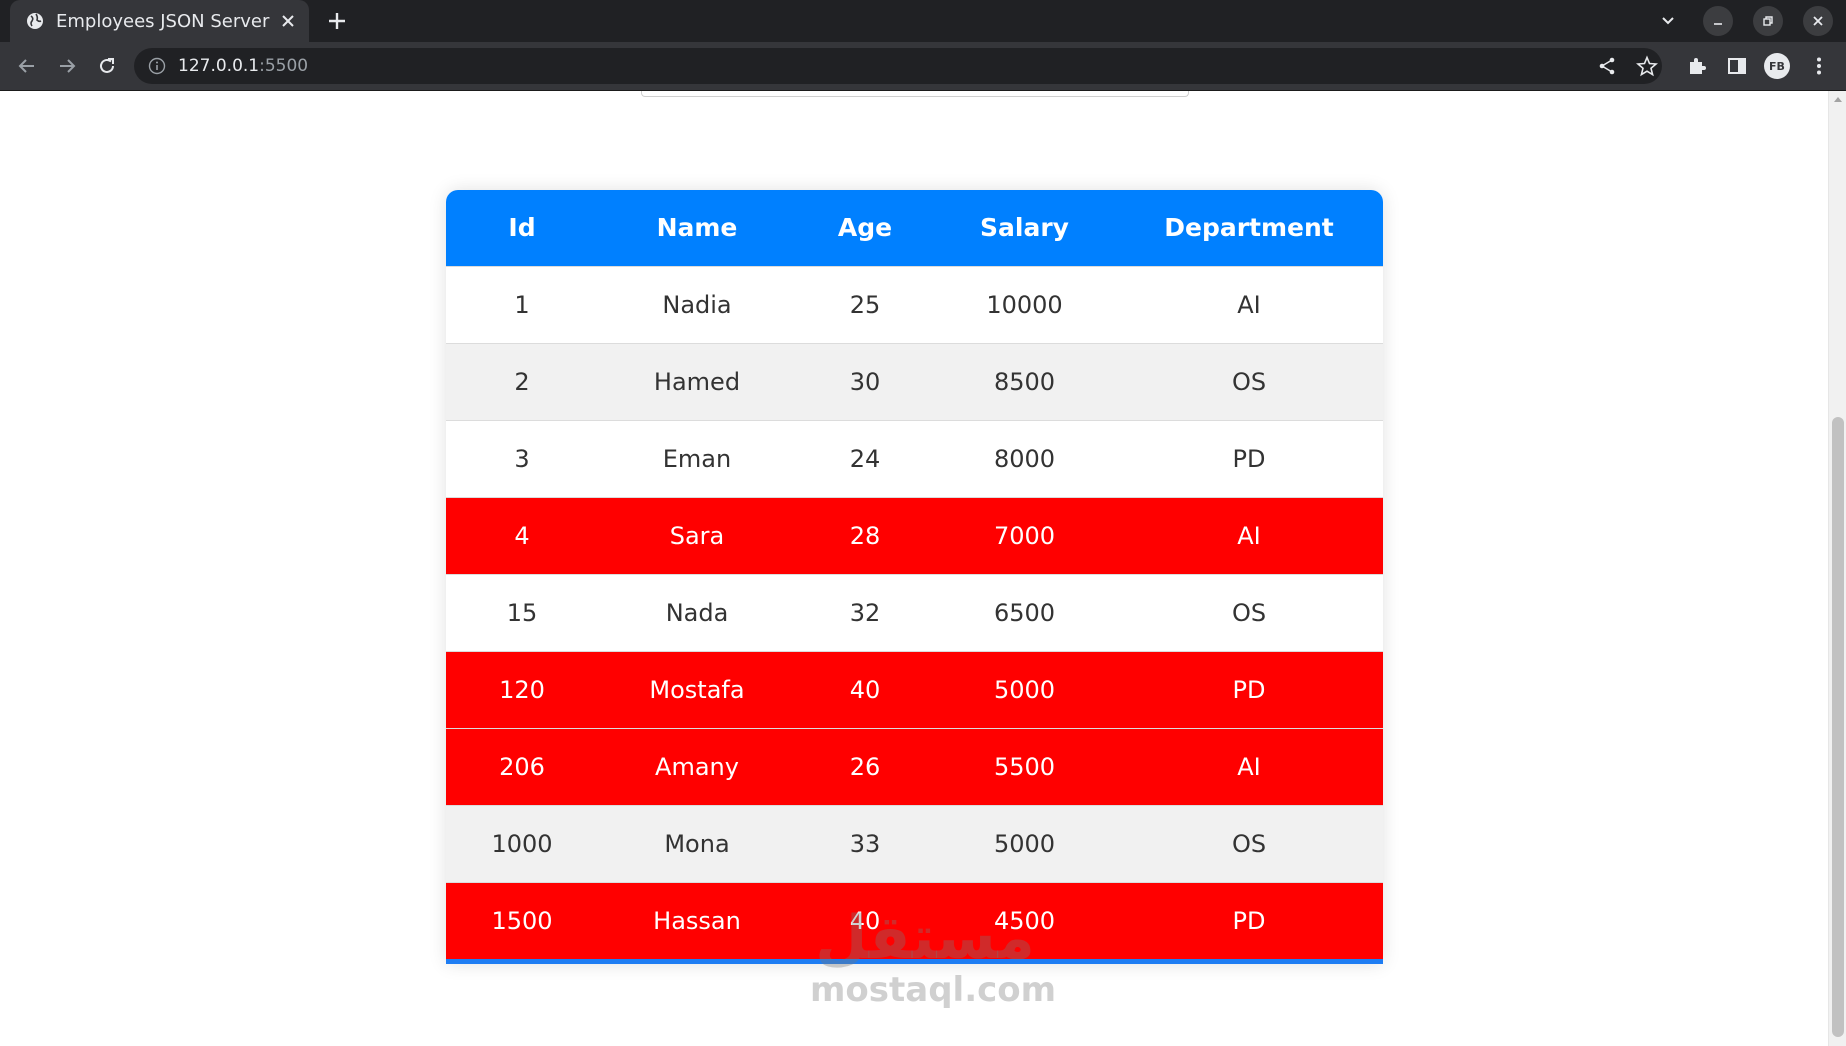 This screenshot has height=1046, width=1846. I want to click on table-row: 1 Nadia 25 10000 AI, so click(914, 304).